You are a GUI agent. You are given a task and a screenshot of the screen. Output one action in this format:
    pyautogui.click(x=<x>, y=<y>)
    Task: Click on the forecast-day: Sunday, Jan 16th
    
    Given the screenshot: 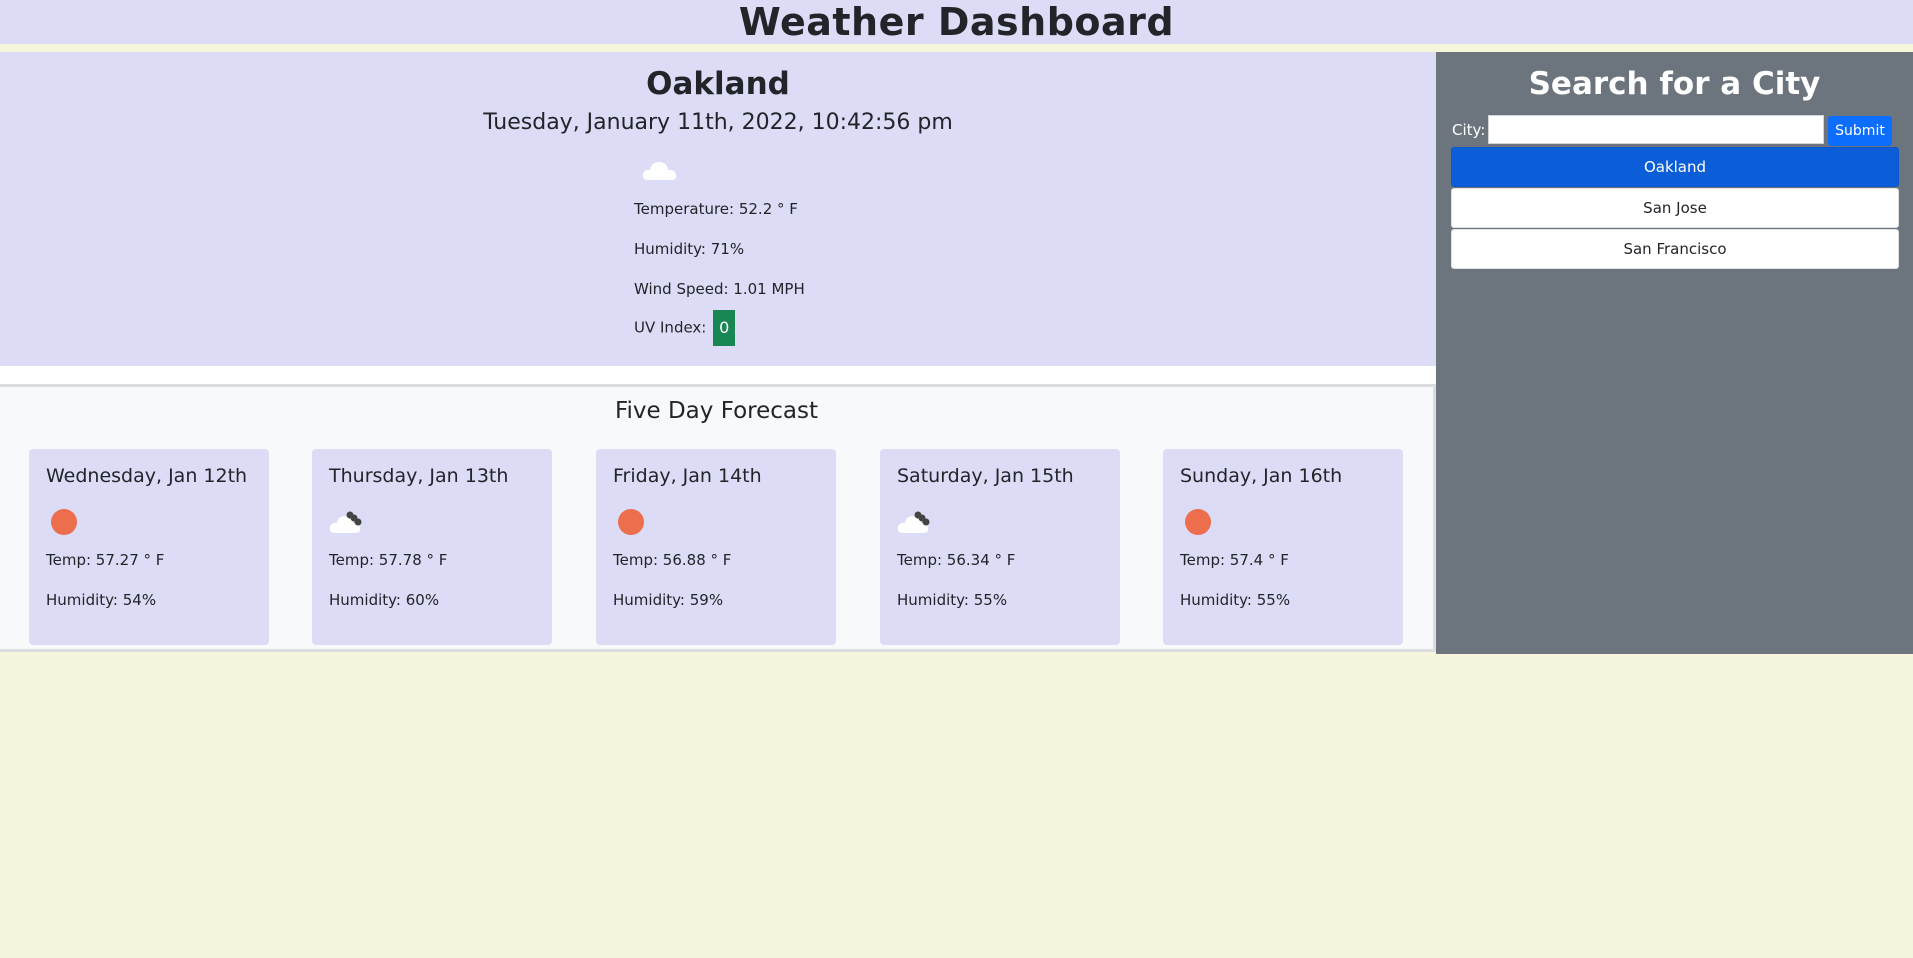 What is the action you would take?
    pyautogui.click(x=1261, y=476)
    